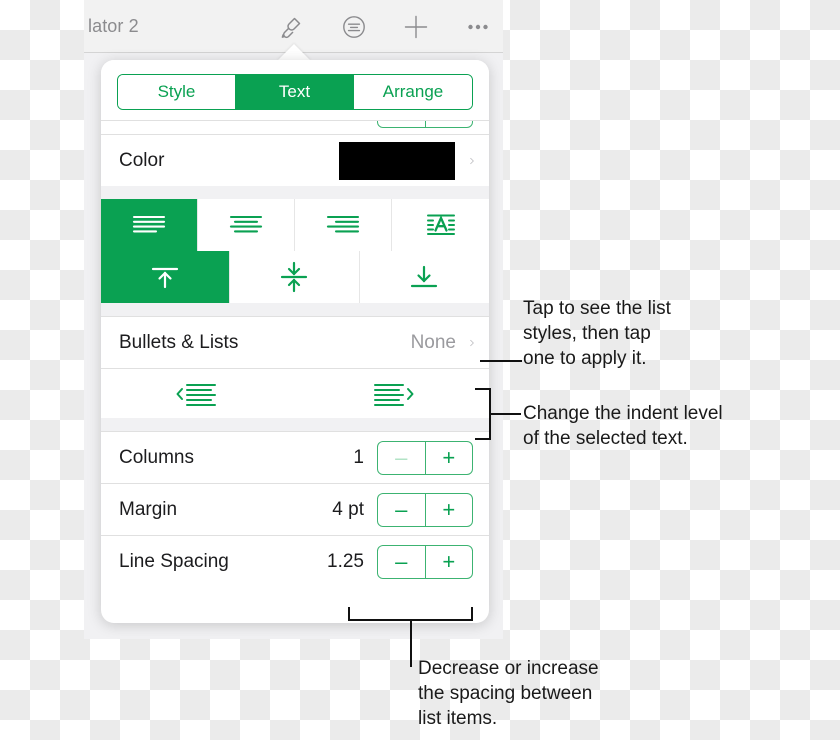 The height and width of the screenshot is (740, 840). Describe the element at coordinates (449, 458) in the screenshot. I see `columns-plus-button: +` at that location.